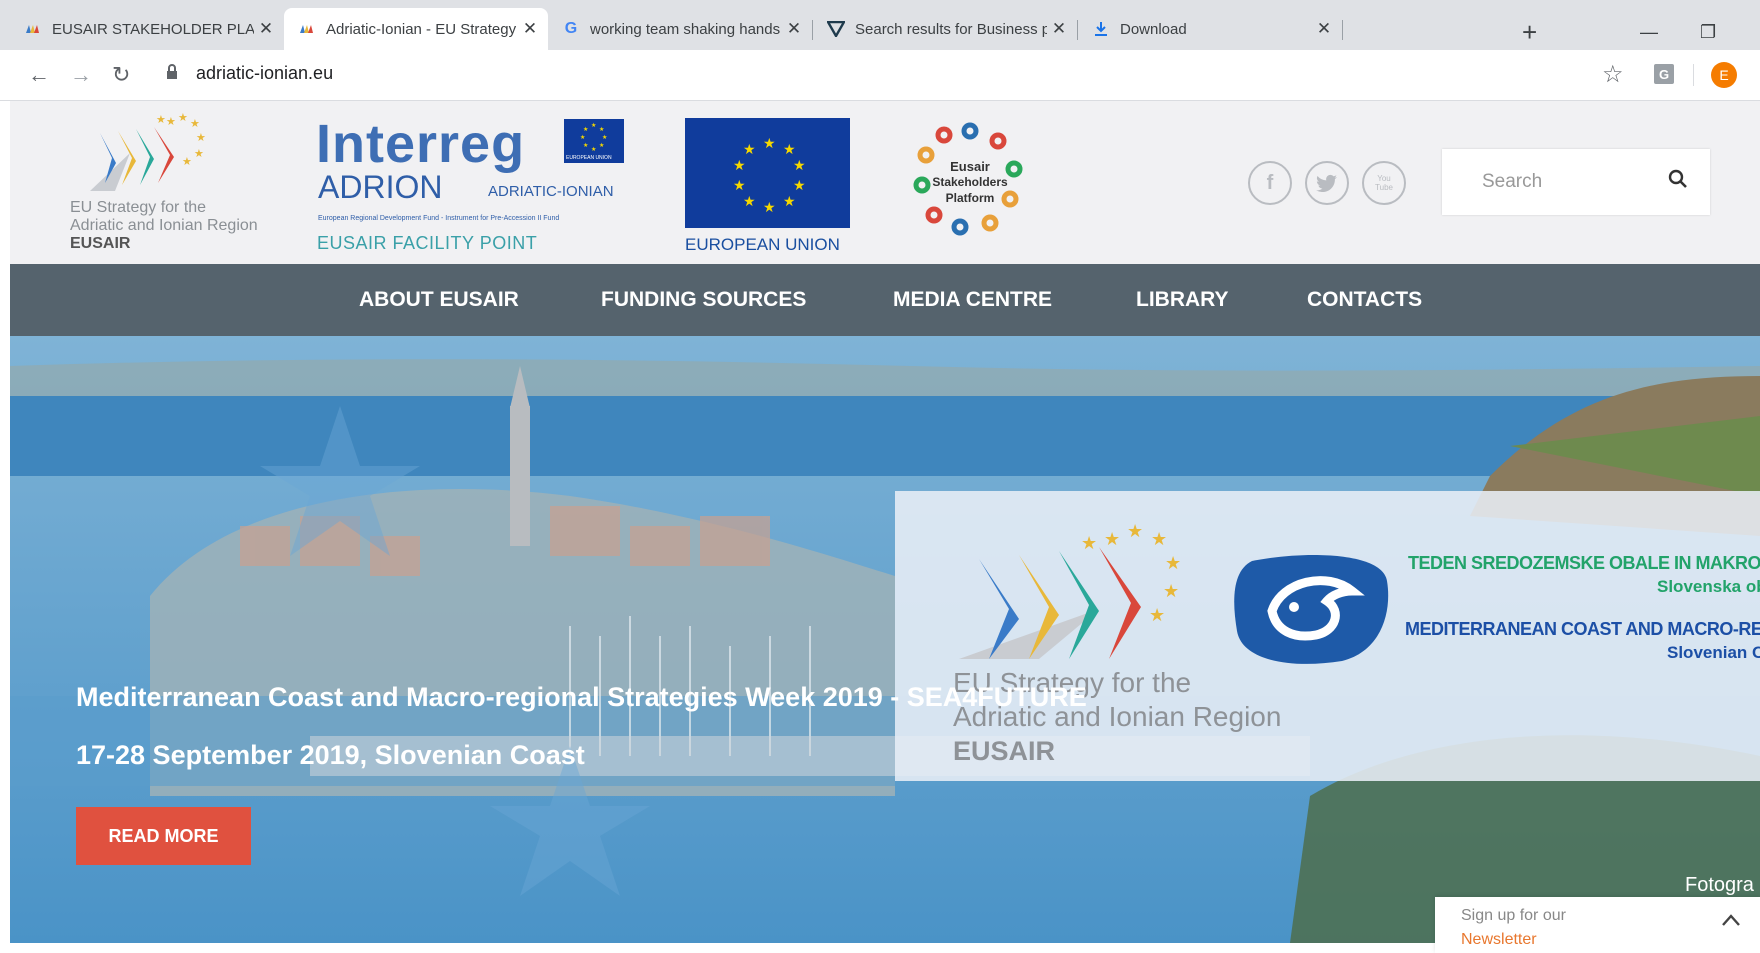  What do you see at coordinates (571, 28) in the screenshot?
I see `google-icon: G` at bounding box center [571, 28].